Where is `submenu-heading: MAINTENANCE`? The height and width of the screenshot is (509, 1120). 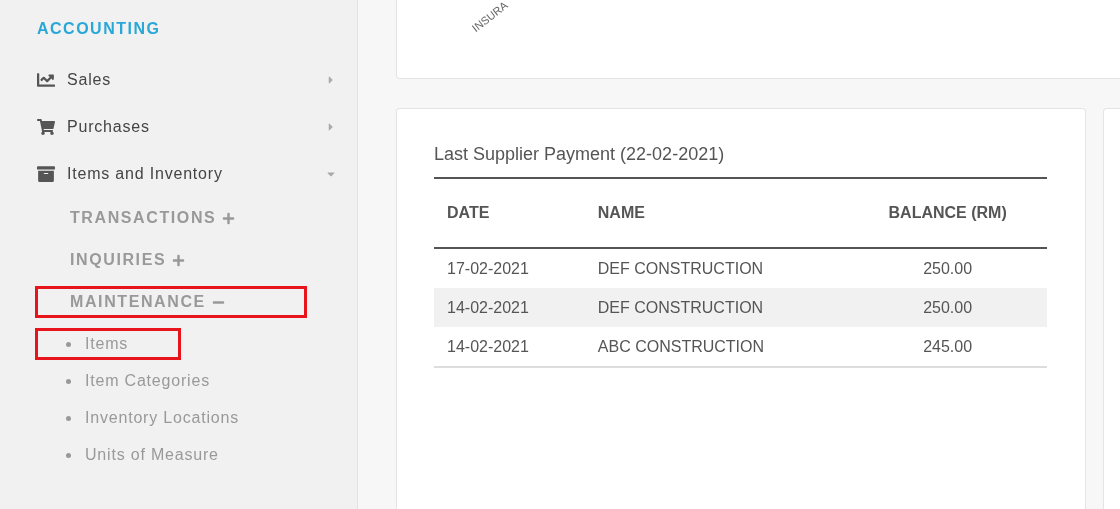
submenu-heading: MAINTENANCE is located at coordinates (171, 302).